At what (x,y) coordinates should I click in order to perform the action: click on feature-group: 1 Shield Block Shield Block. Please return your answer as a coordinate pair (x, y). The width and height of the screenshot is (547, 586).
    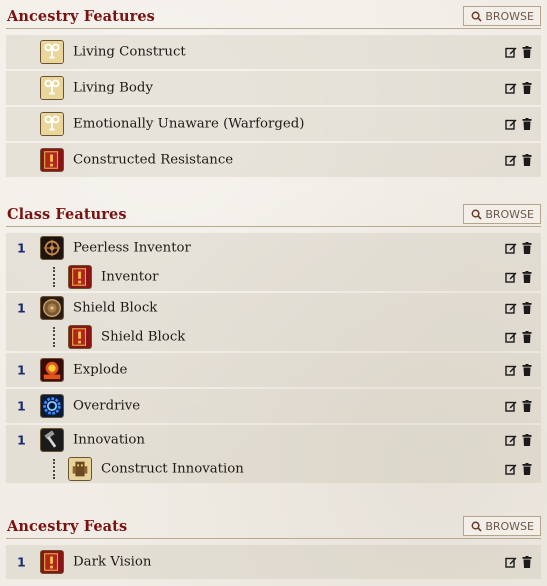
    Looking at the image, I should click on (273, 322).